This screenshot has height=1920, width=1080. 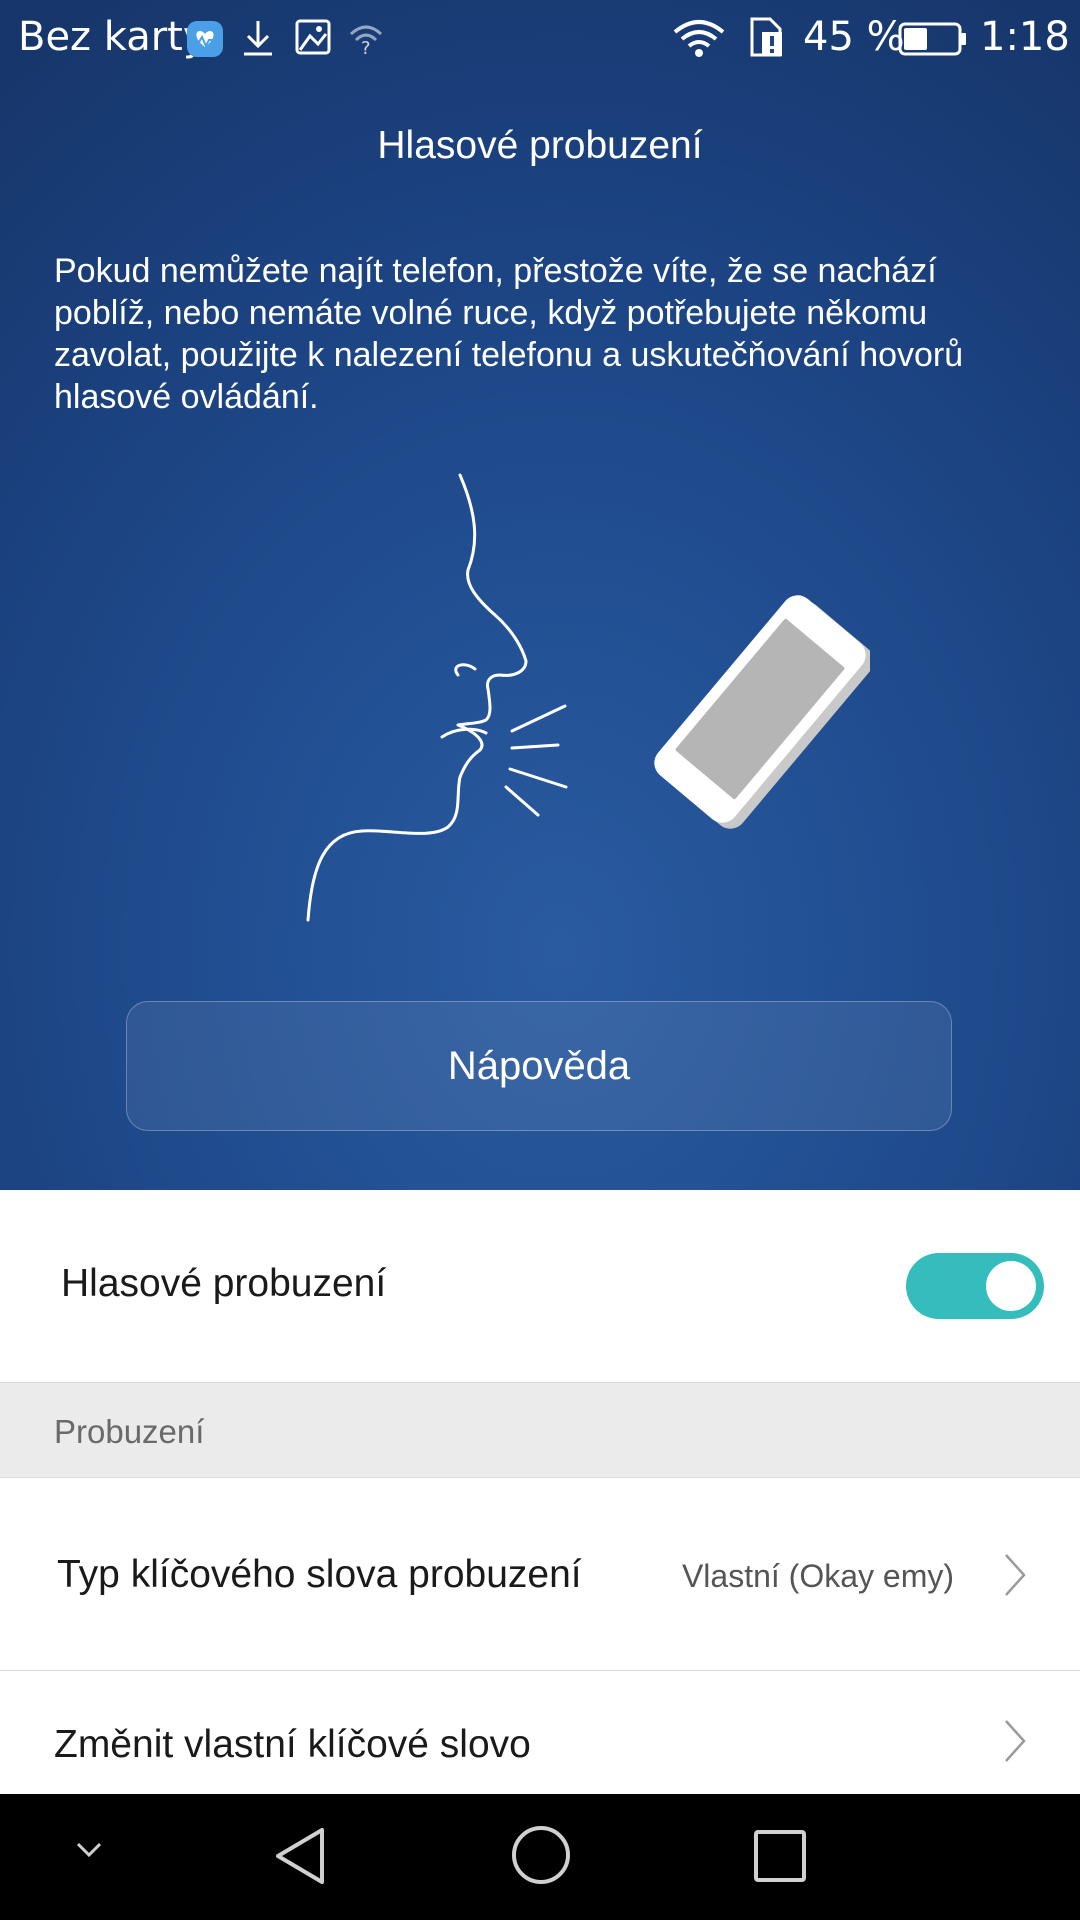 What do you see at coordinates (588, 697) in the screenshot?
I see `voice-wakeup-illustration` at bounding box center [588, 697].